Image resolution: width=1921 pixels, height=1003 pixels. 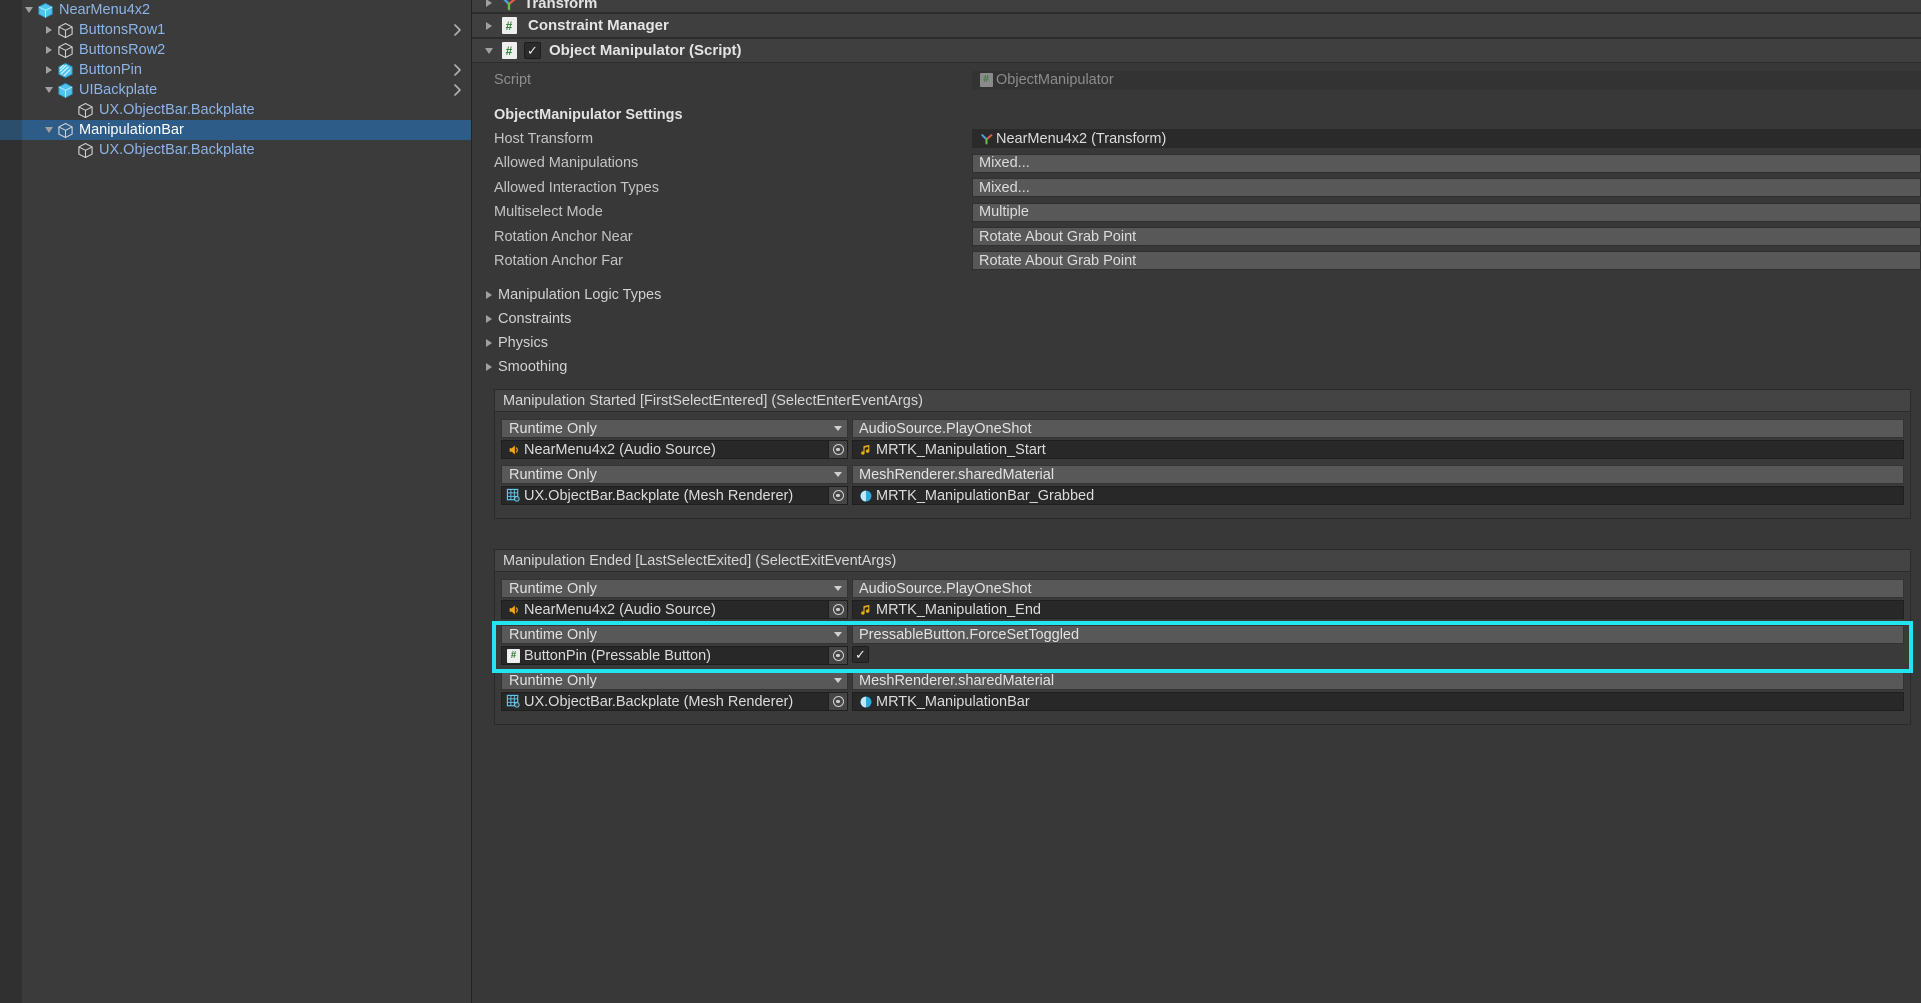 What do you see at coordinates (1058, 236) in the screenshot?
I see `property-value: Rotate About Grab Point` at bounding box center [1058, 236].